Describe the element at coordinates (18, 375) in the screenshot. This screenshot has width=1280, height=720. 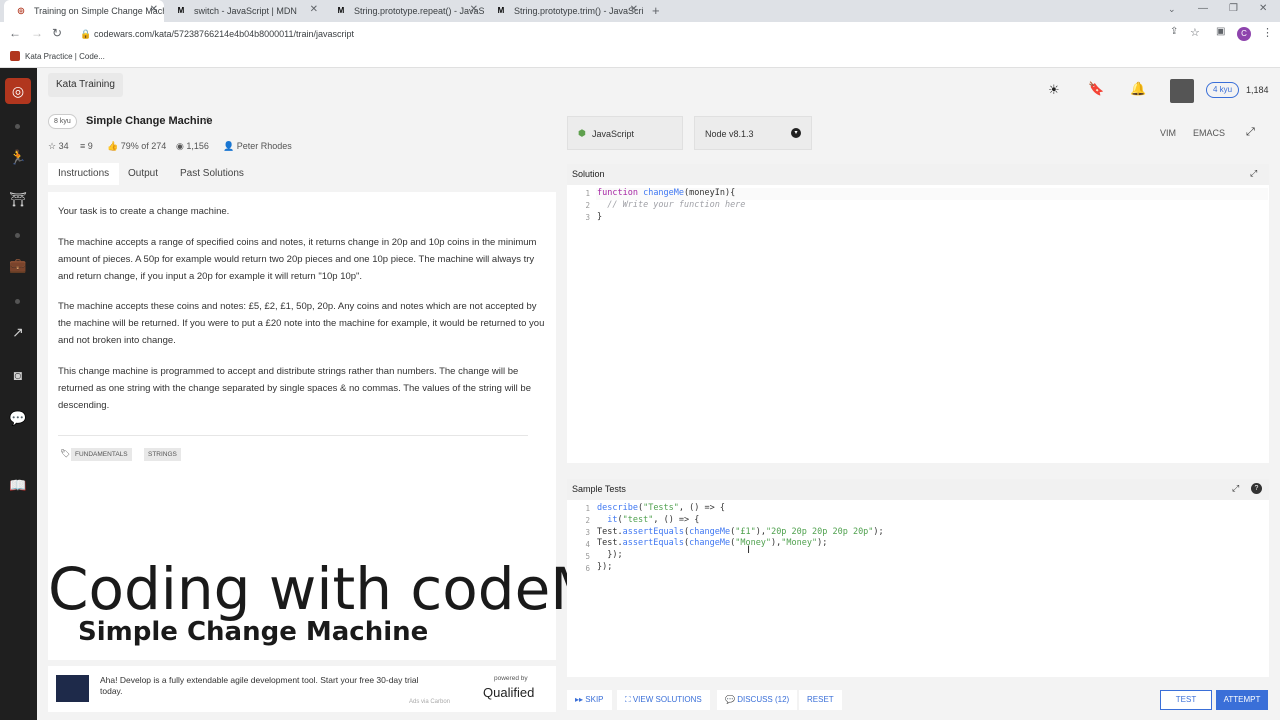
I see `discord-icon: ◙` at that location.